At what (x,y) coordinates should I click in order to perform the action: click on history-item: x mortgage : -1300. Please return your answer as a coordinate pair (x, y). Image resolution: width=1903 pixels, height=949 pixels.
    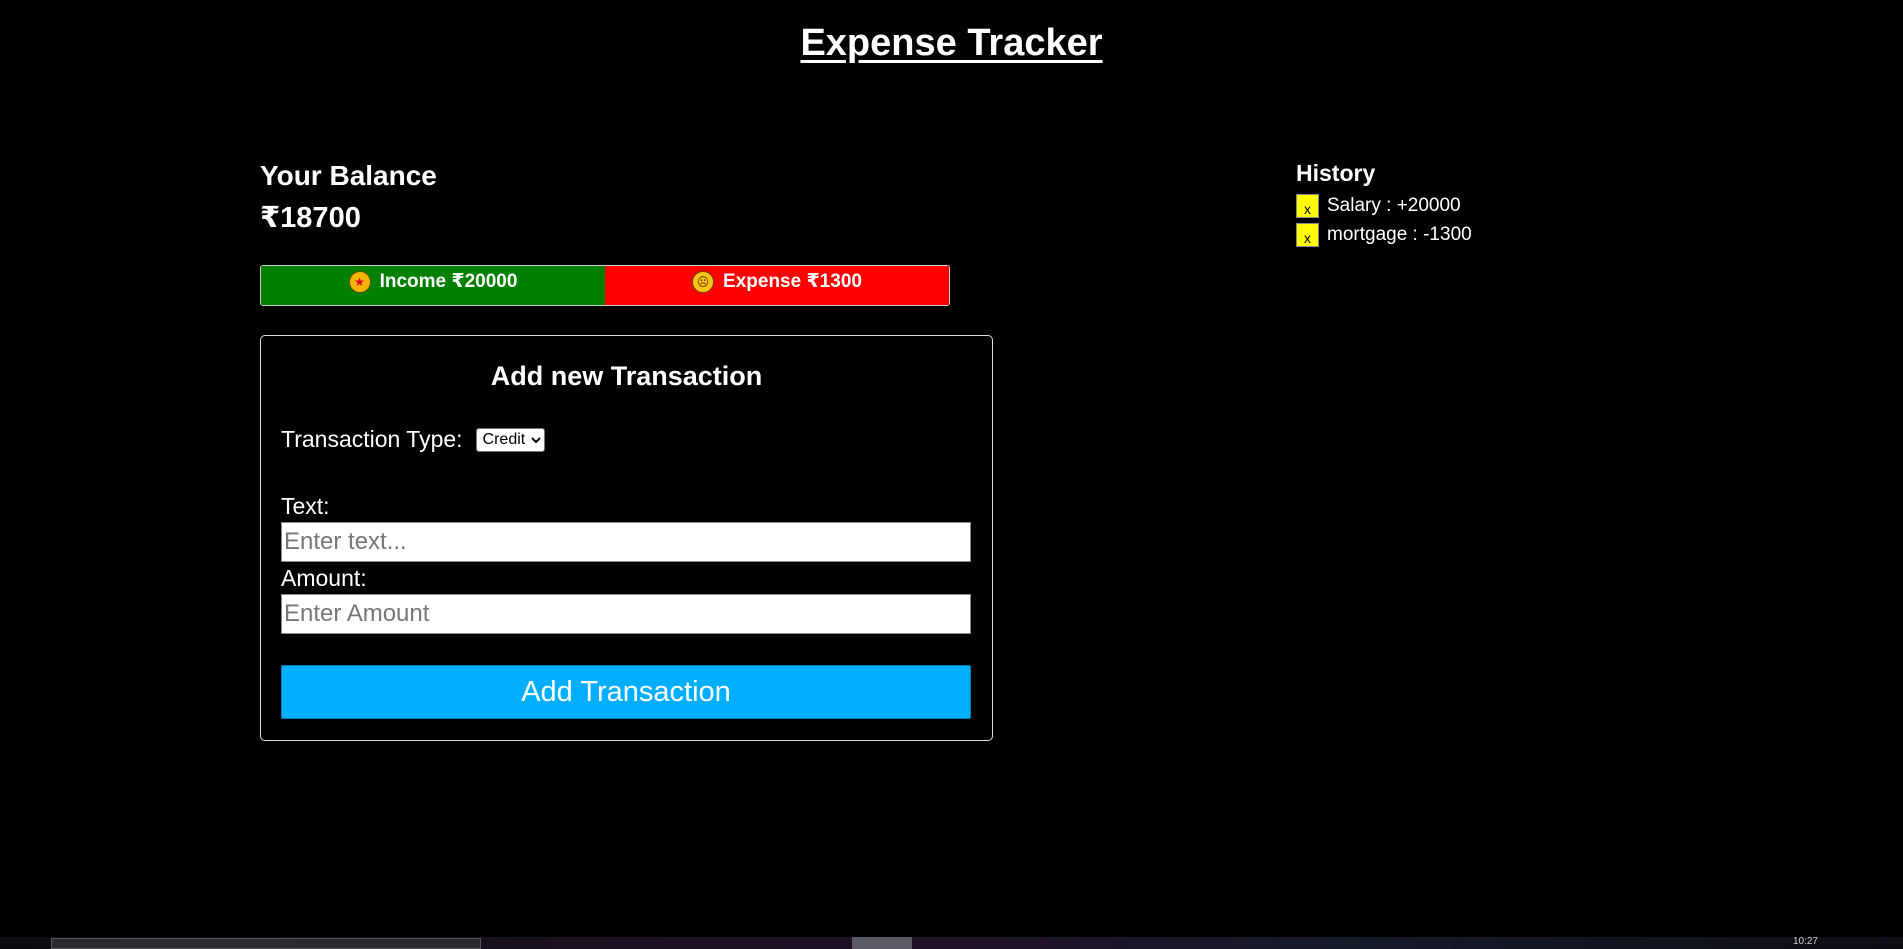
    Looking at the image, I should click on (1384, 234).